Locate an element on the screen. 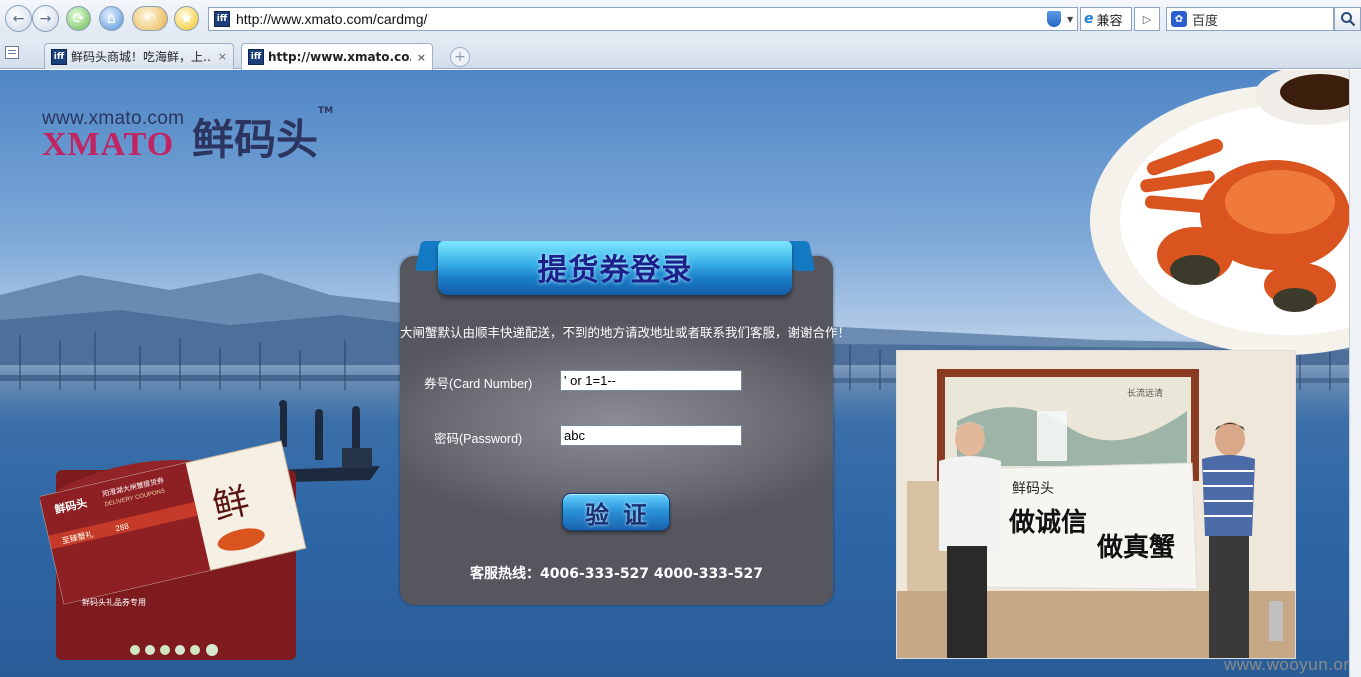 The width and height of the screenshot is (1361, 677). baidu-paw-icon: ✿ is located at coordinates (1179, 19).